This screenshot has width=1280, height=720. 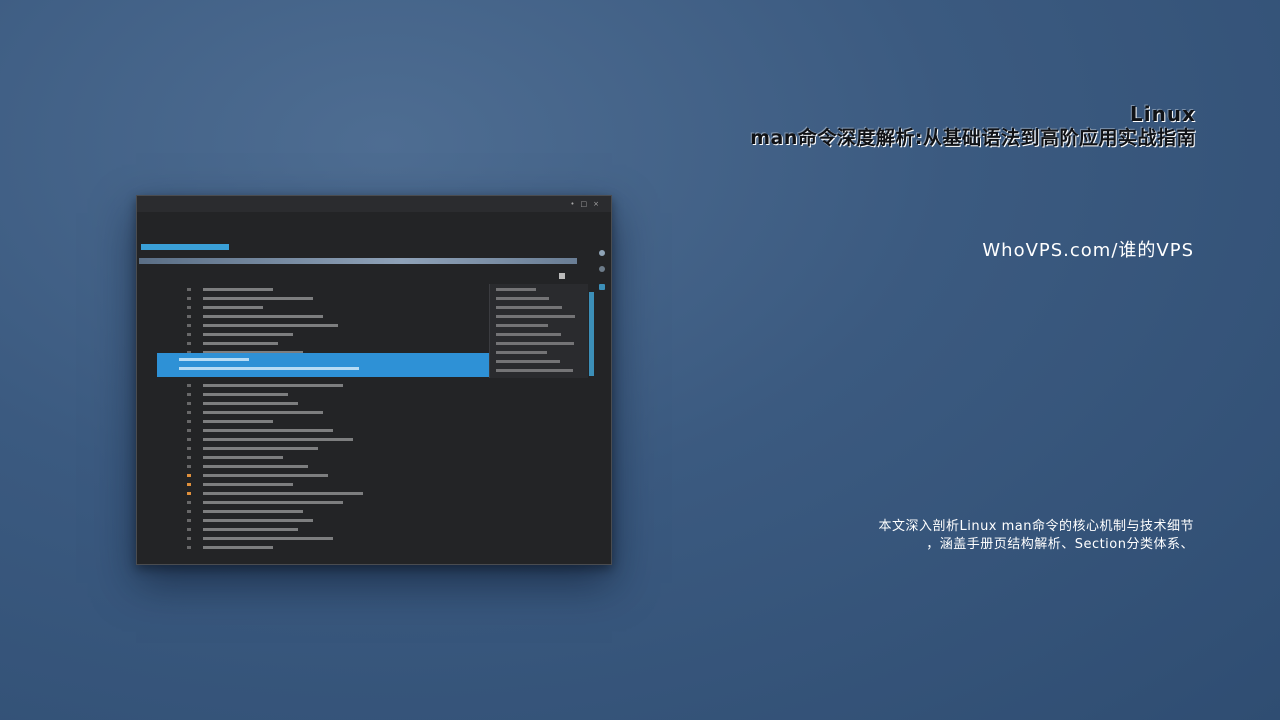 I want to click on article-title-line2: man命令深度解析:从基础语法到高阶应用实战指南, so click(x=973, y=138).